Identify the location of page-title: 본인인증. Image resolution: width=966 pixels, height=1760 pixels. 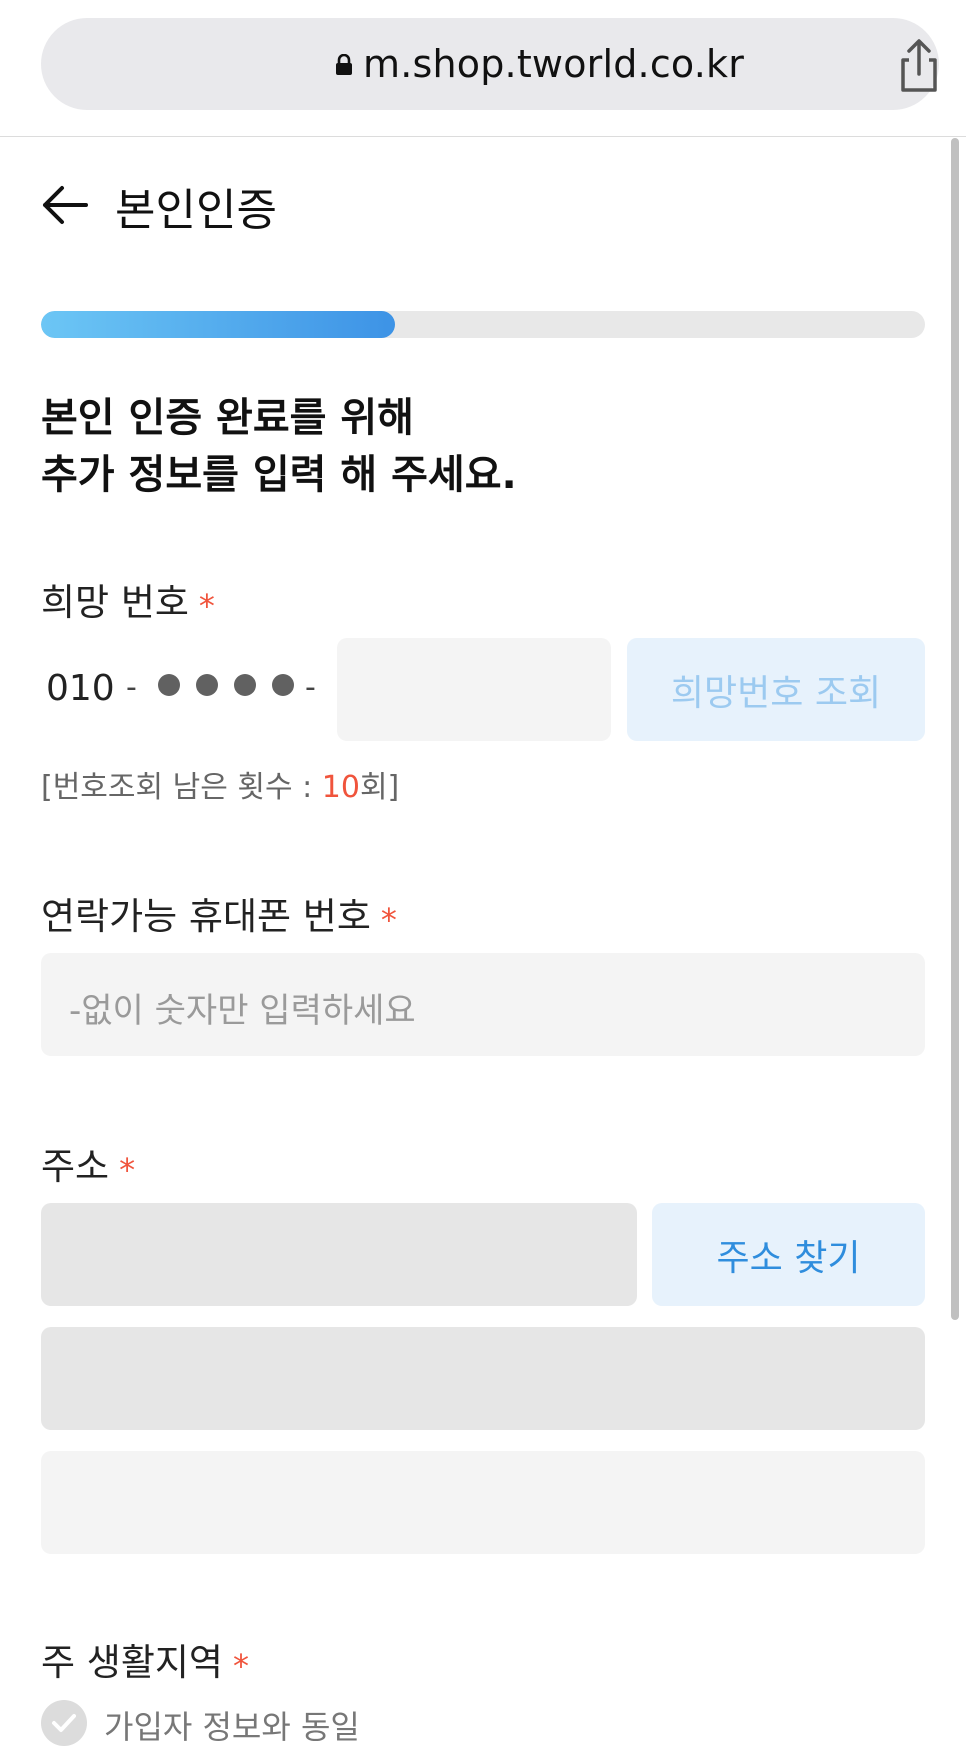
(196, 210).